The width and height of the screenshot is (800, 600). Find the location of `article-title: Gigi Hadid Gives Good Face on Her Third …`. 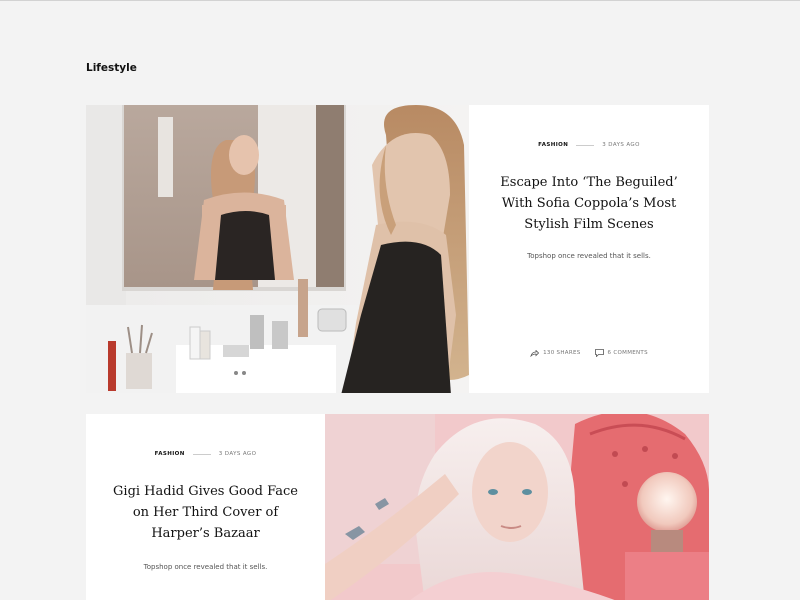

article-title: Gigi Hadid Gives Good Face on Her Third … is located at coordinates (205, 512).